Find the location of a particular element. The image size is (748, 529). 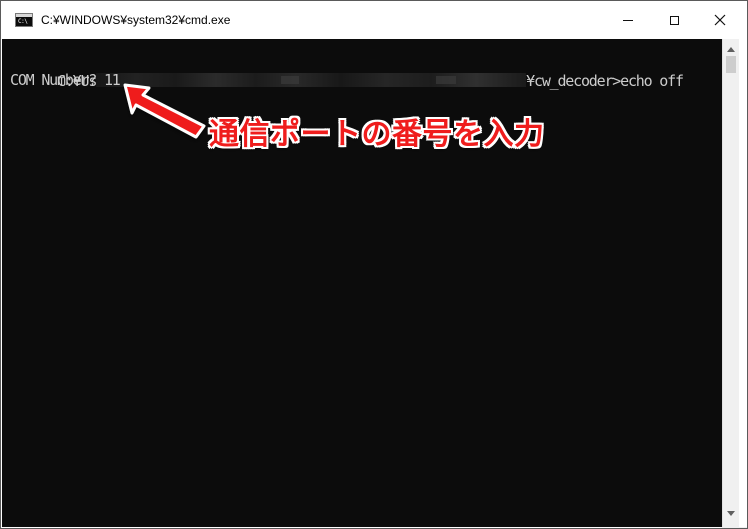

maximize-icon is located at coordinates (674, 20).